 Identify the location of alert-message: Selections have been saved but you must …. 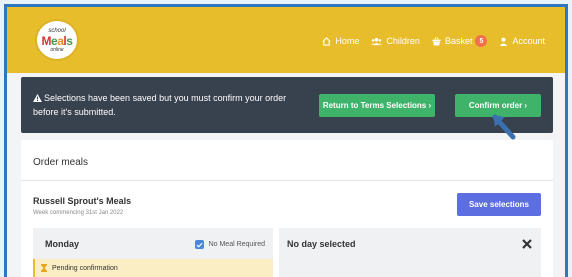
(168, 105).